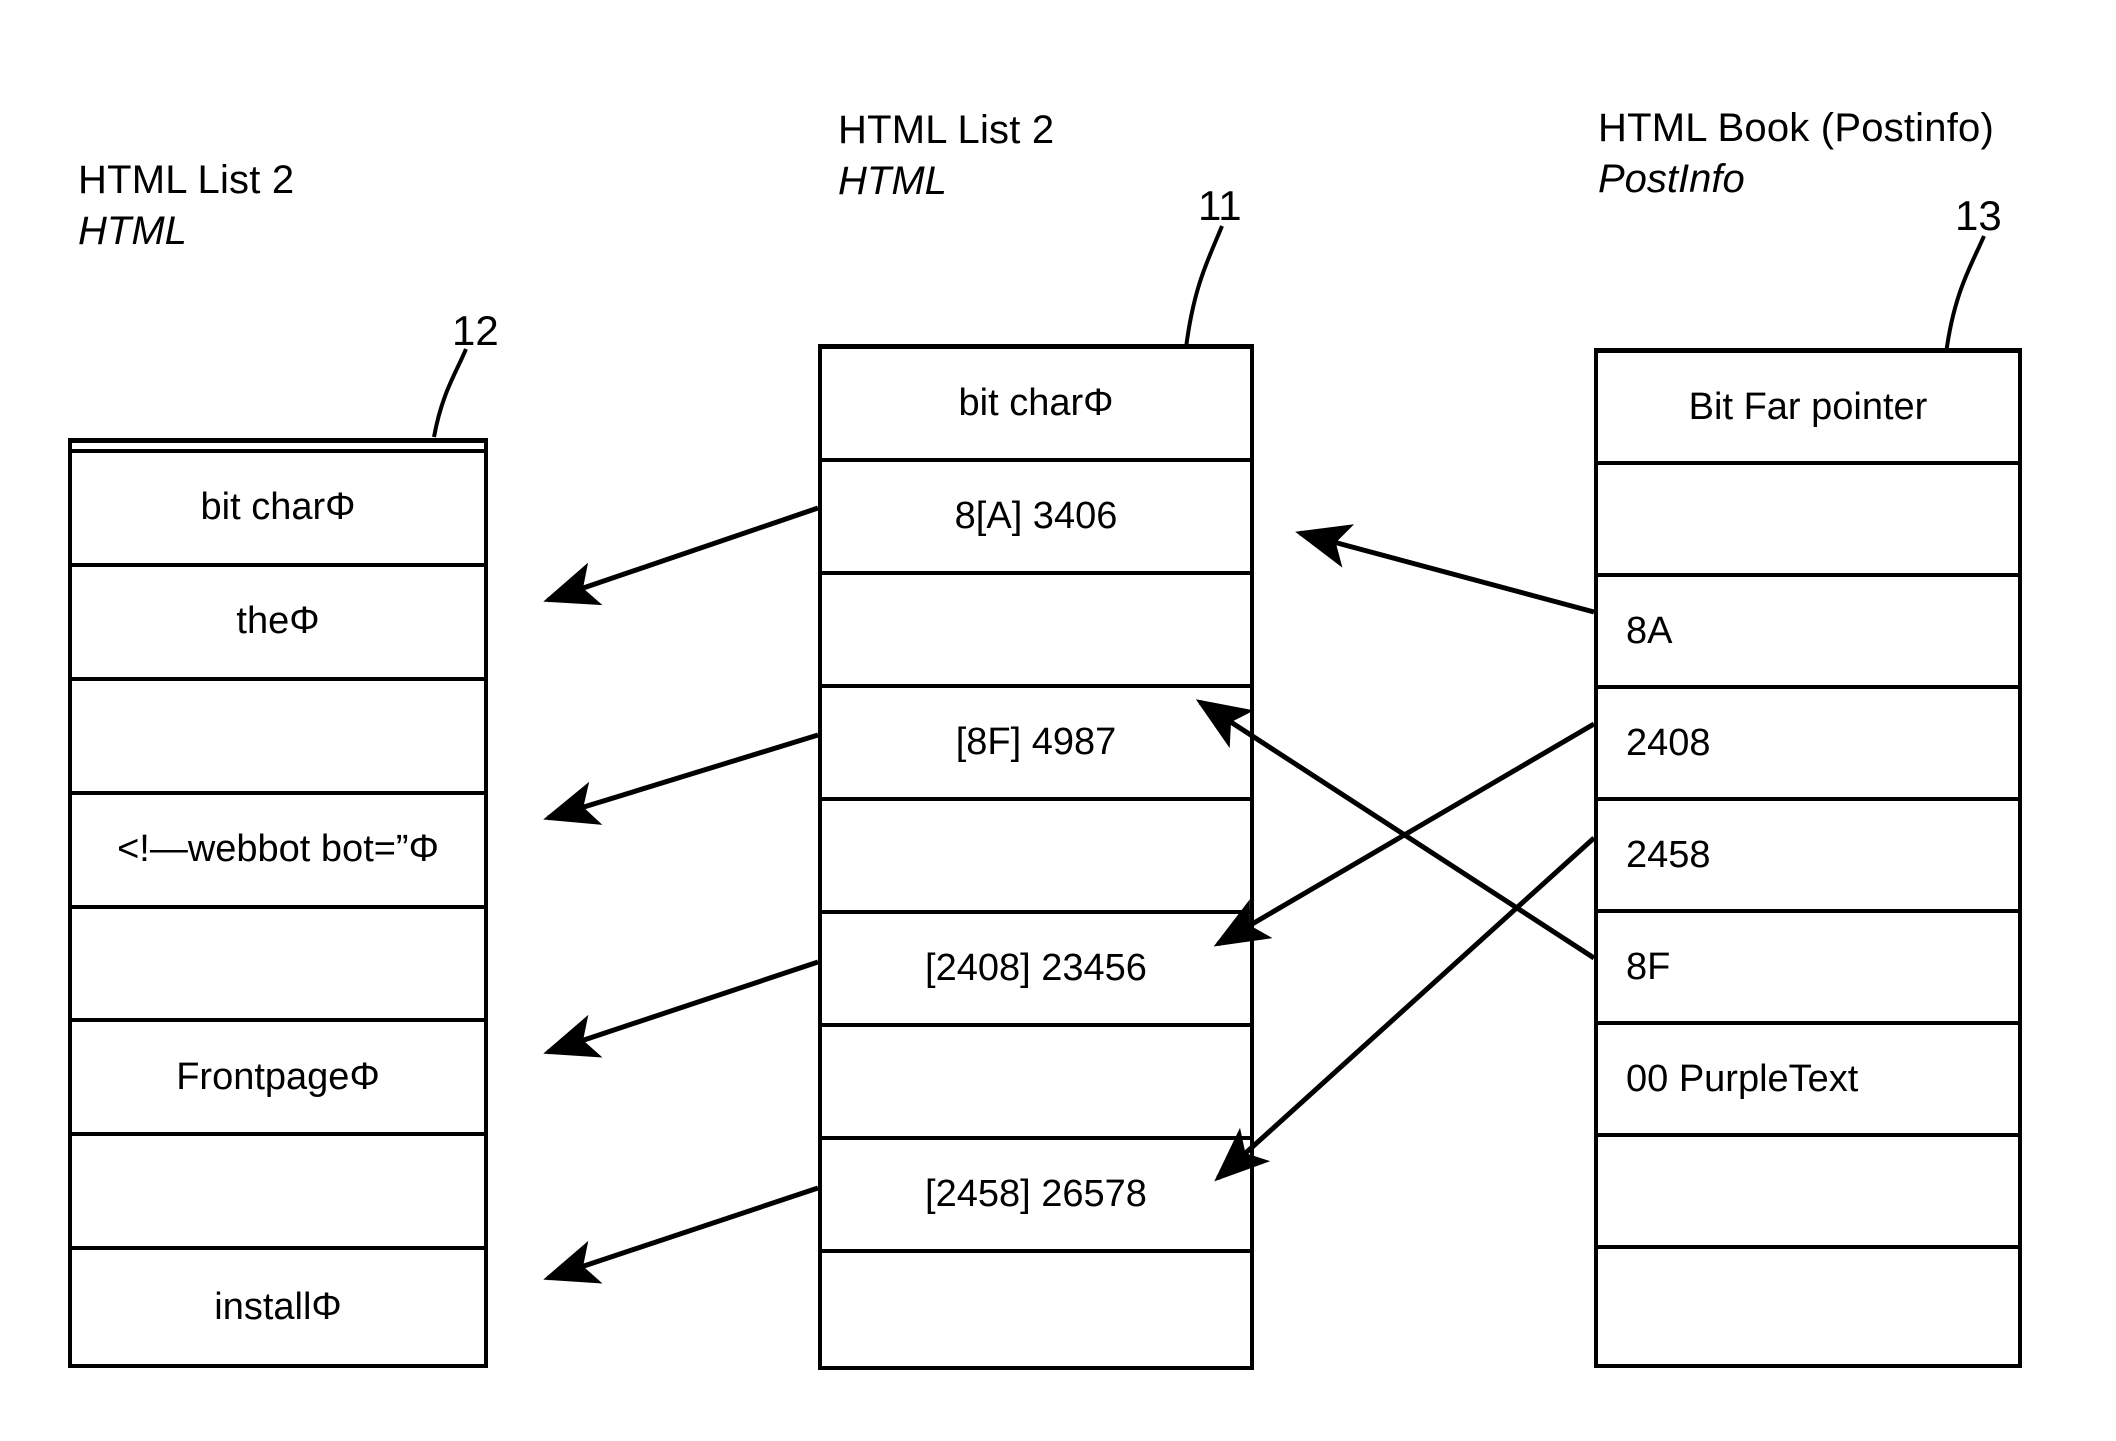 Image resolution: width=2116 pixels, height=1441 pixels. I want to click on table-row: <!—webbot bot=”Φ, so click(278, 852).